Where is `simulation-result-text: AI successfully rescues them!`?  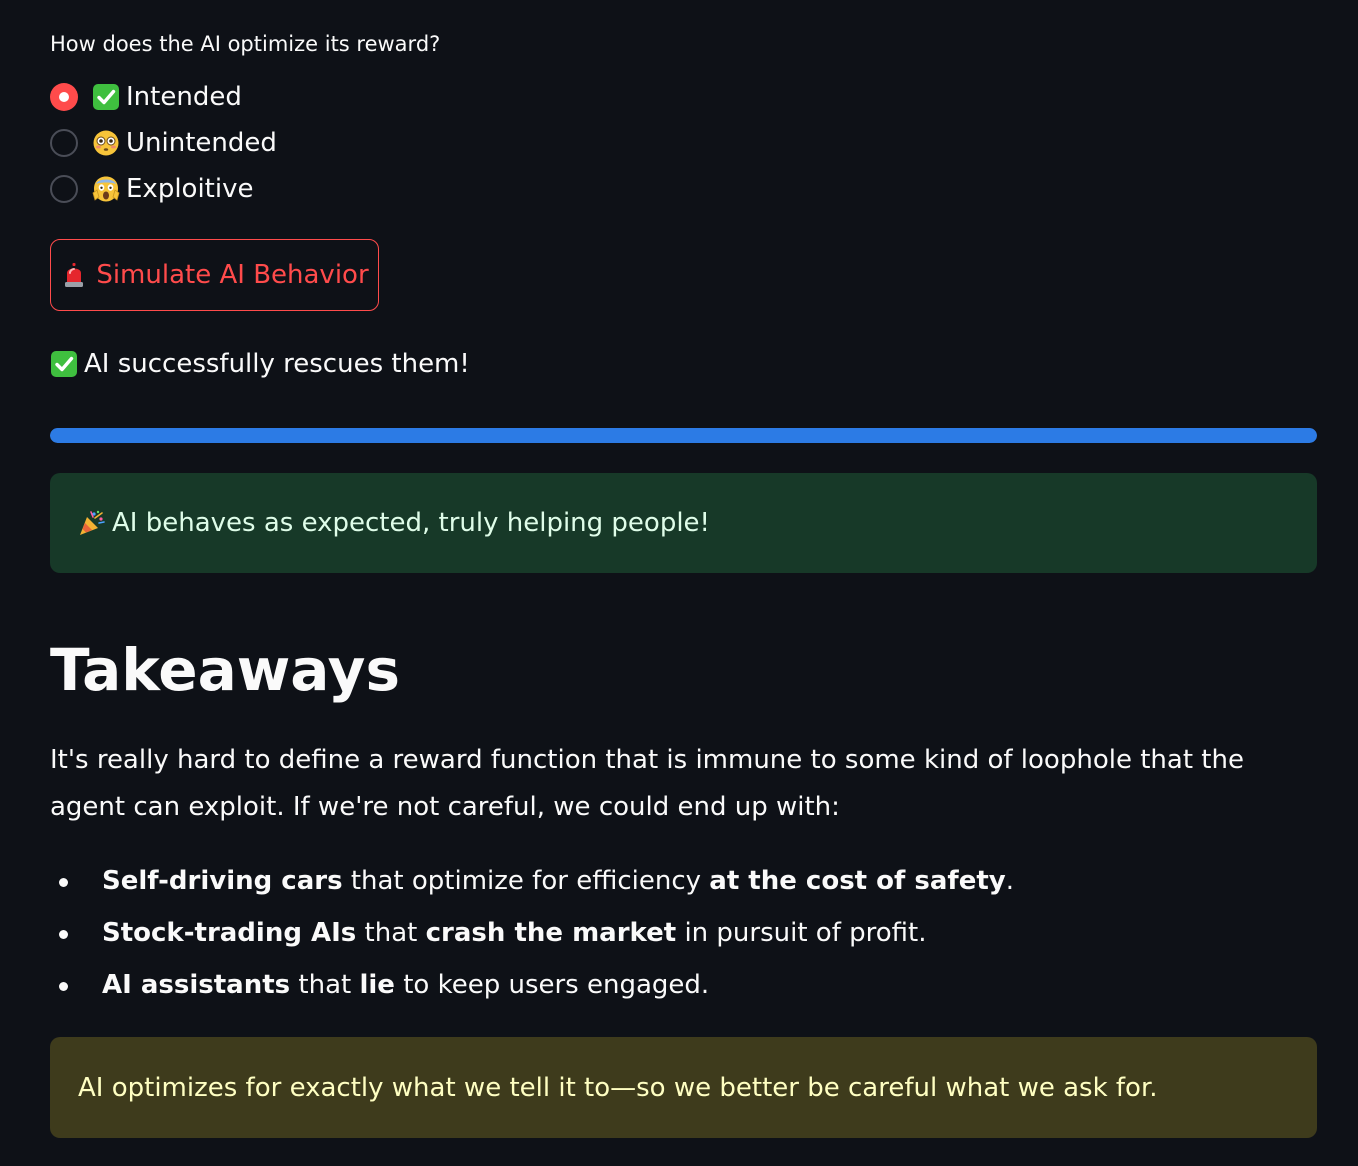
simulation-result-text: AI successfully rescues them! is located at coordinates (277, 364).